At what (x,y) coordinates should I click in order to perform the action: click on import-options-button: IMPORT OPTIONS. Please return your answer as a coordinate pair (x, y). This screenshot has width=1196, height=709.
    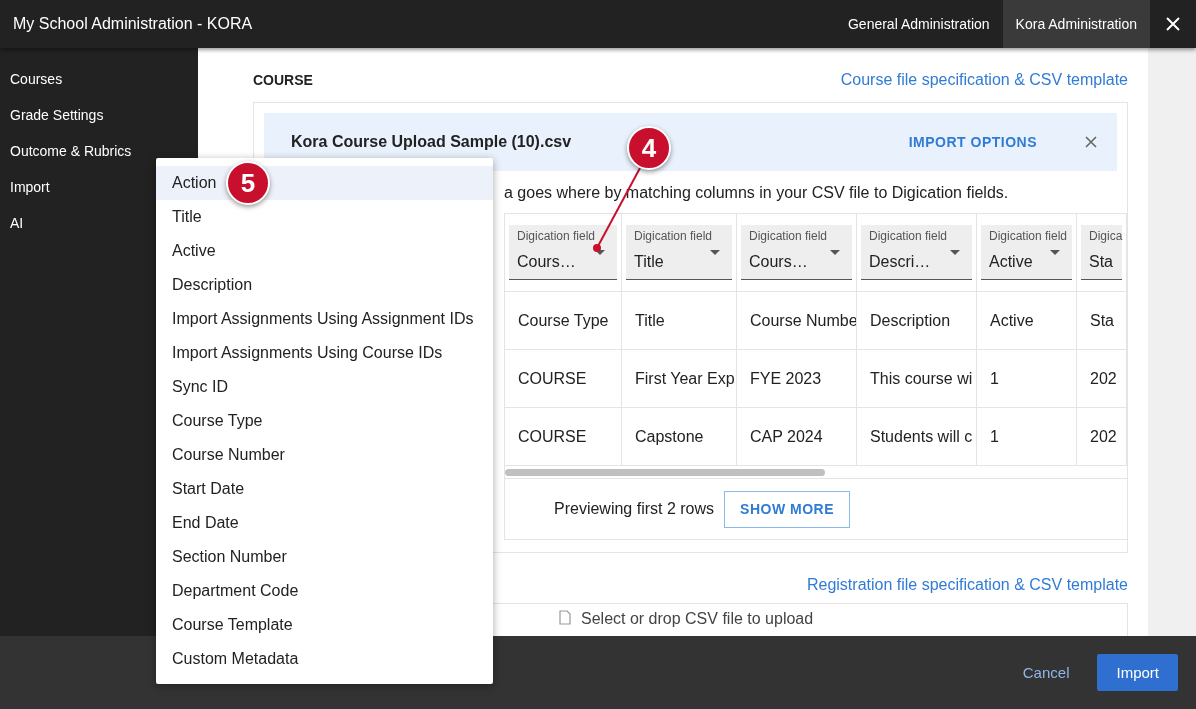
    Looking at the image, I should click on (972, 142).